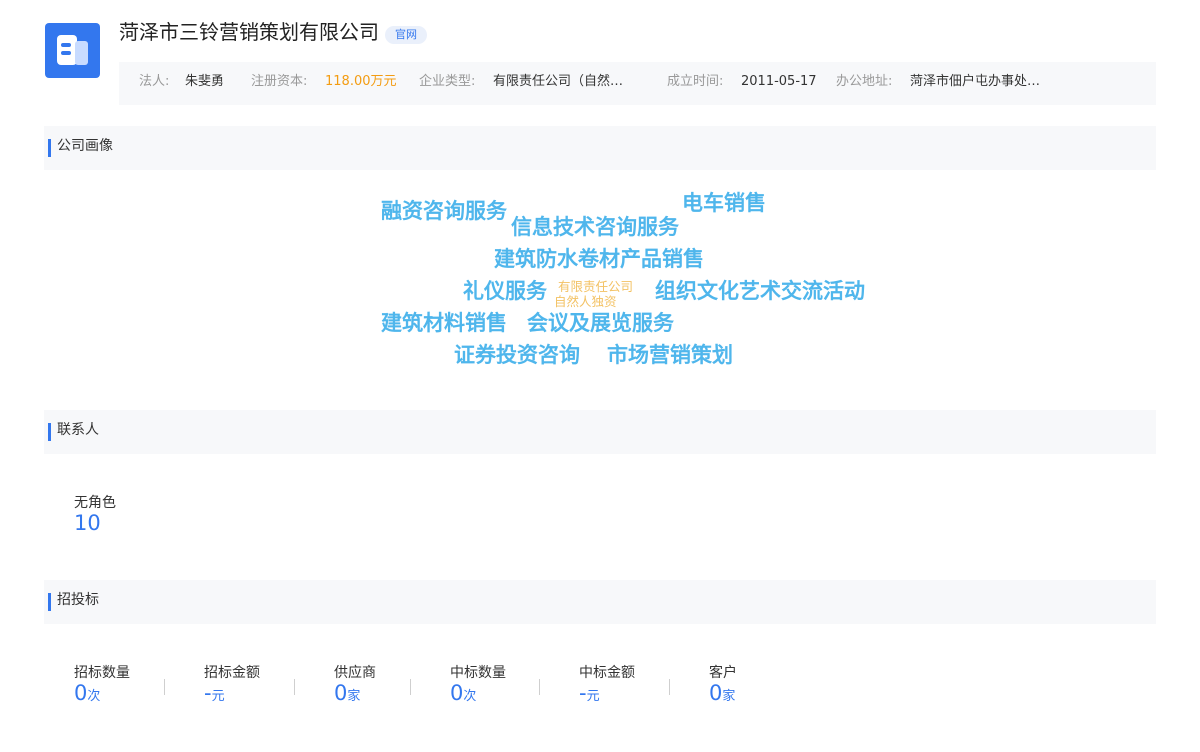 The height and width of the screenshot is (752, 1200). I want to click on company-type-label: 企业类型:, so click(447, 81).